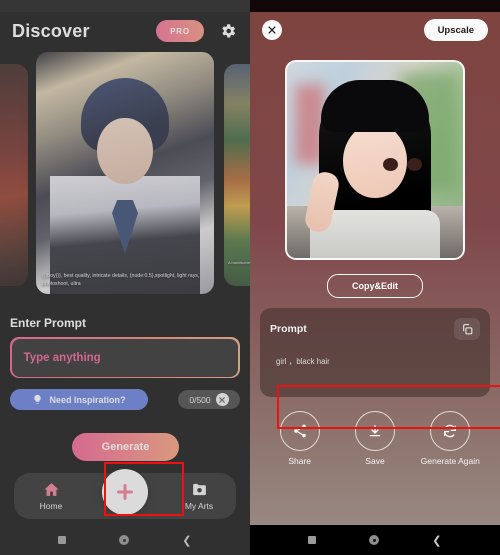  I want to click on discover-header: Discover PRO, so click(125, 31).